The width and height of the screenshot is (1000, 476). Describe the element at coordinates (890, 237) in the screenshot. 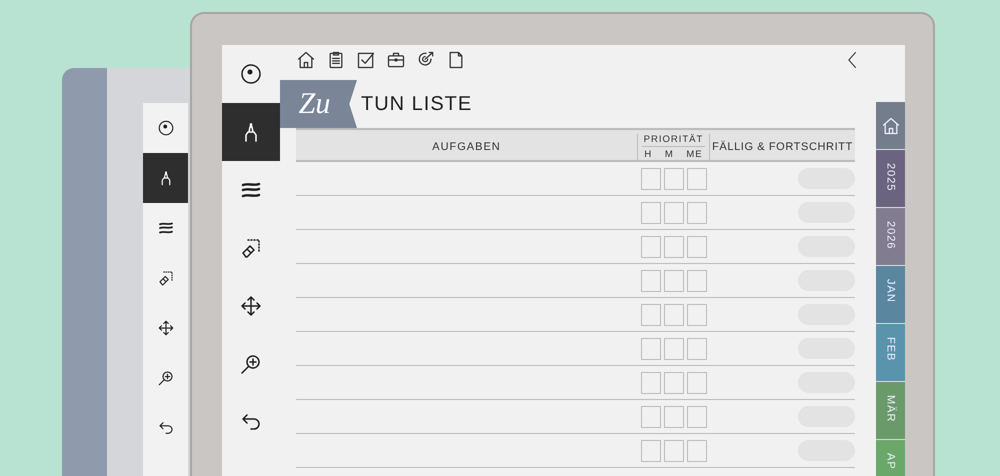

I see `side-tab: 2026` at that location.